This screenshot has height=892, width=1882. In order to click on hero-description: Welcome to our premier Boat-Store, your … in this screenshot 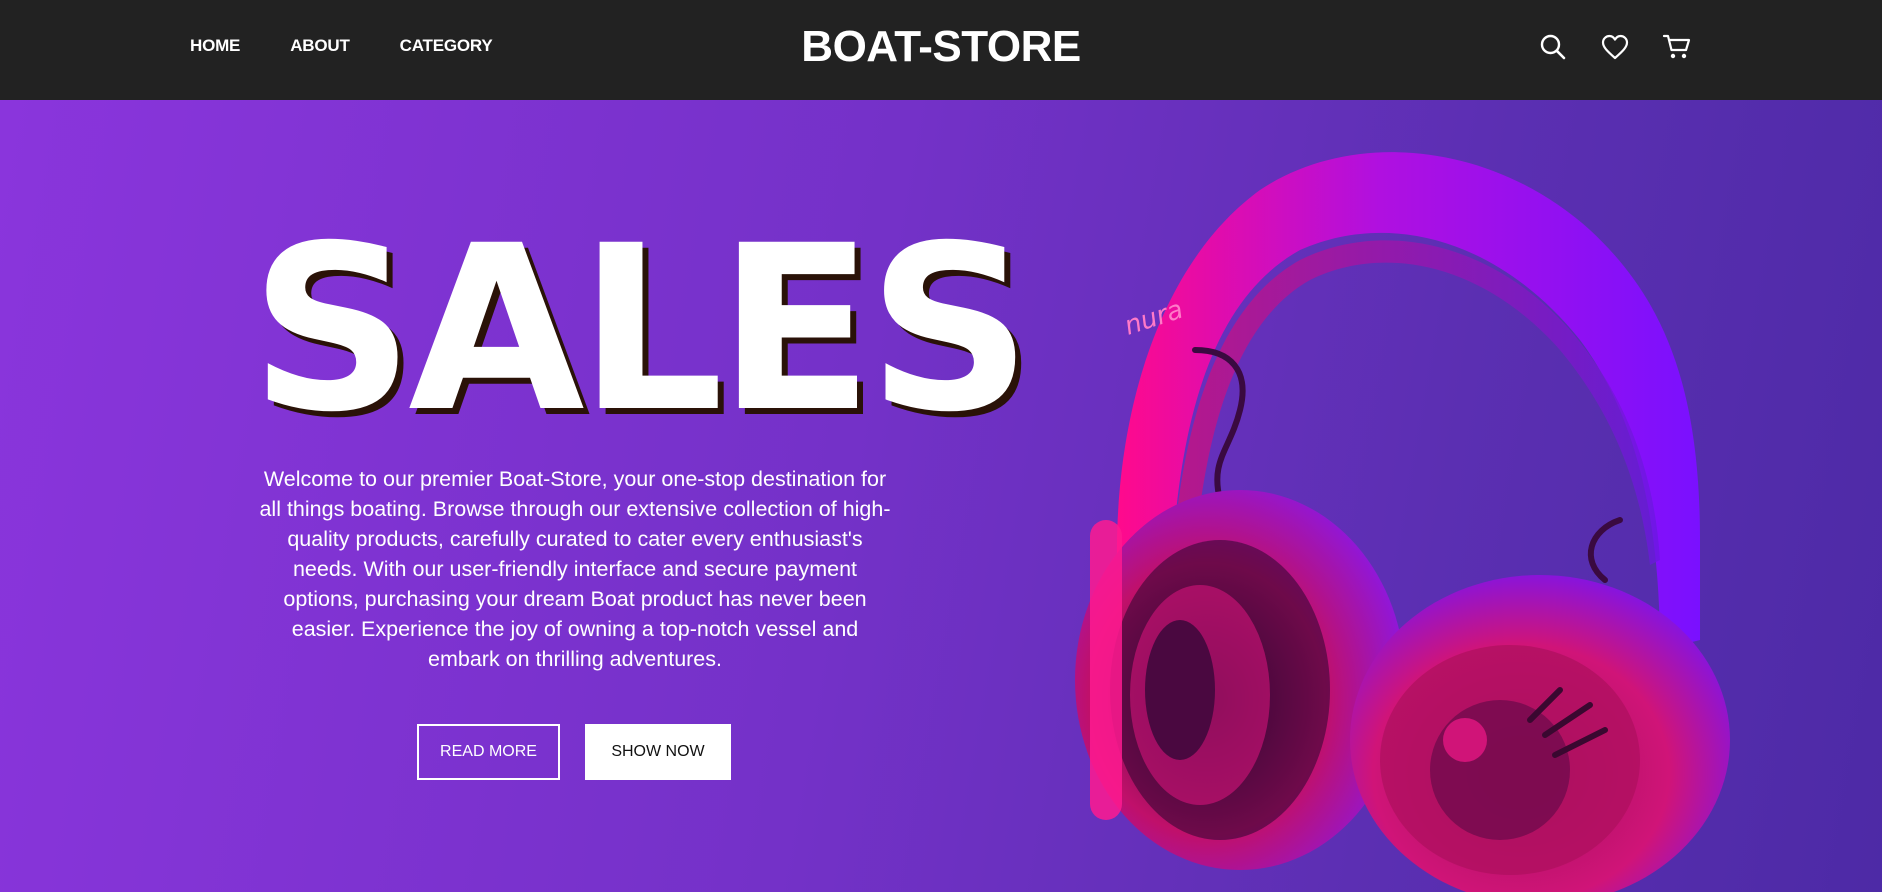, I will do `click(575, 569)`.